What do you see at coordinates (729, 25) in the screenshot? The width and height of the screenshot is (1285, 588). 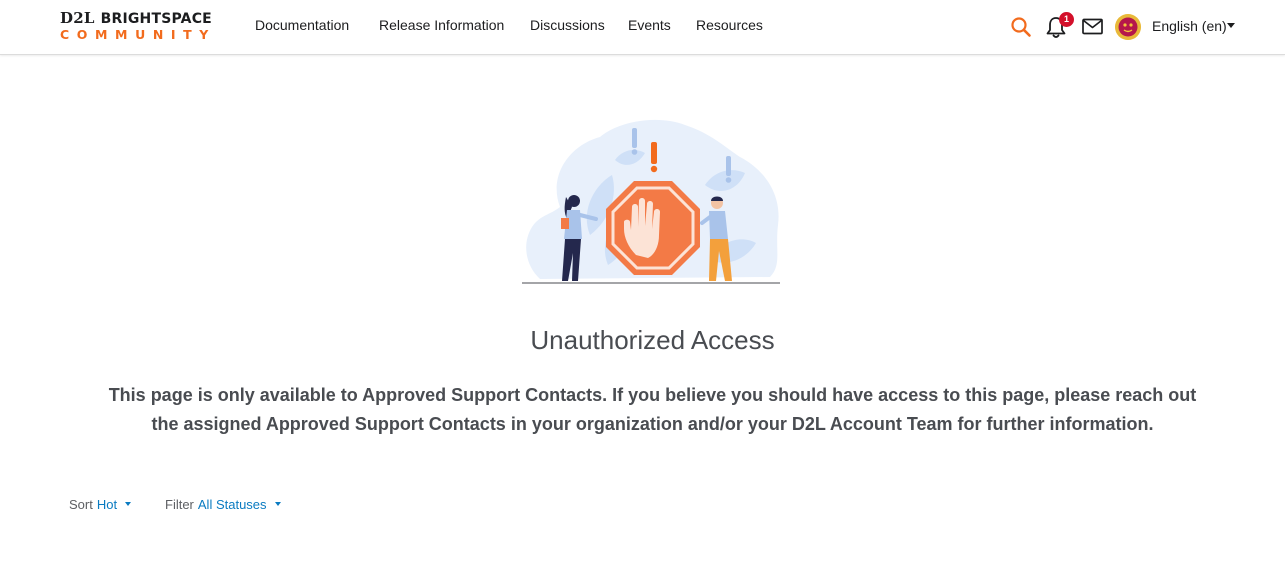 I see `nav-resources: Resources` at bounding box center [729, 25].